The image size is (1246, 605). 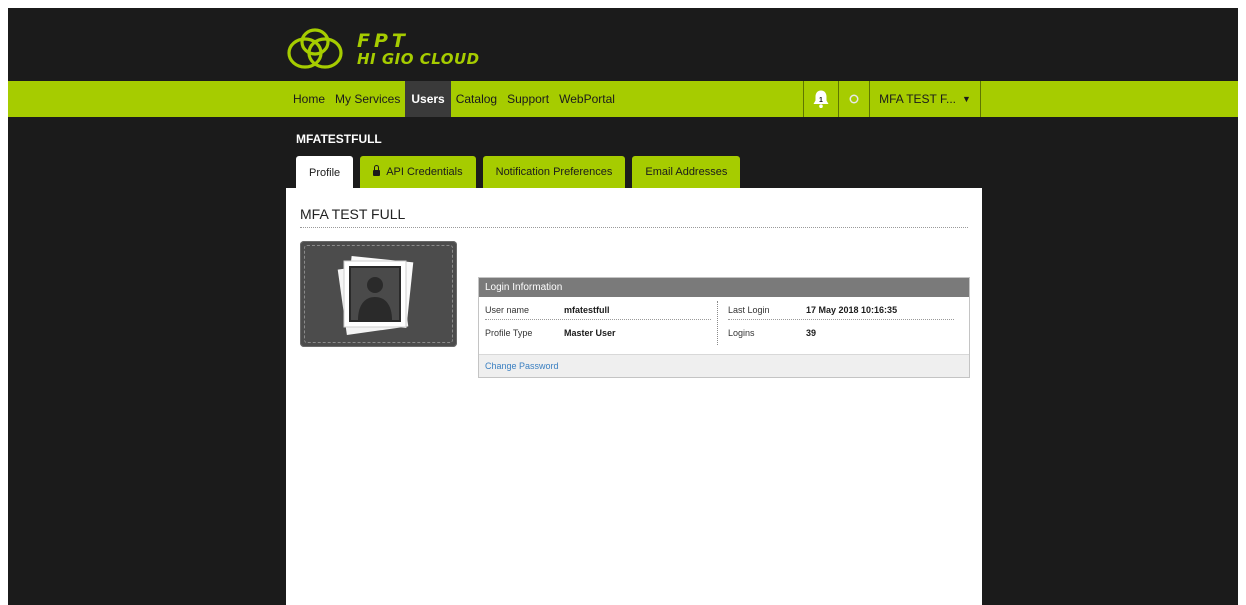 What do you see at coordinates (724, 365) in the screenshot?
I see `login-info-footer: Change Password` at bounding box center [724, 365].